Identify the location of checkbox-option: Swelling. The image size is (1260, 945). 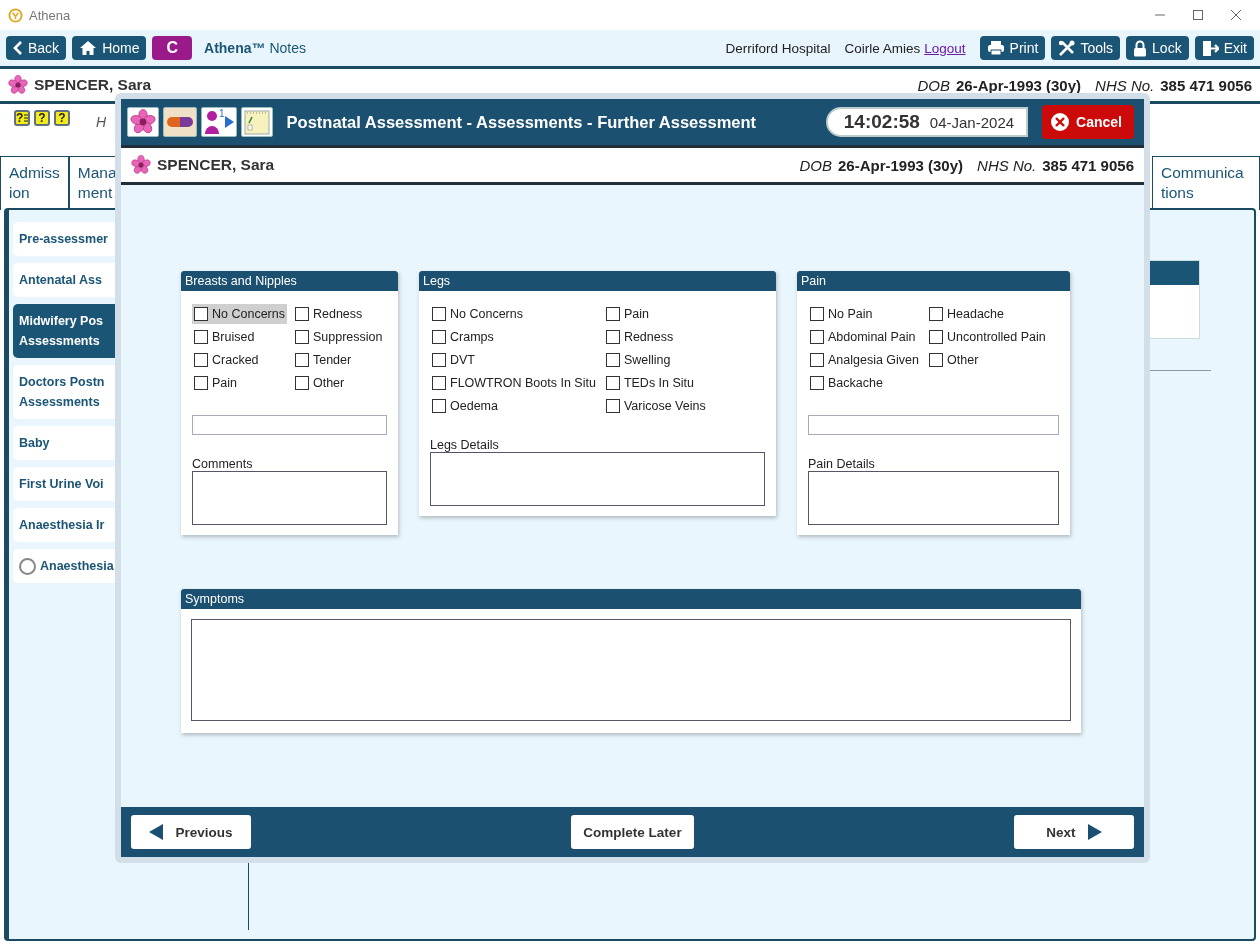
(655, 360).